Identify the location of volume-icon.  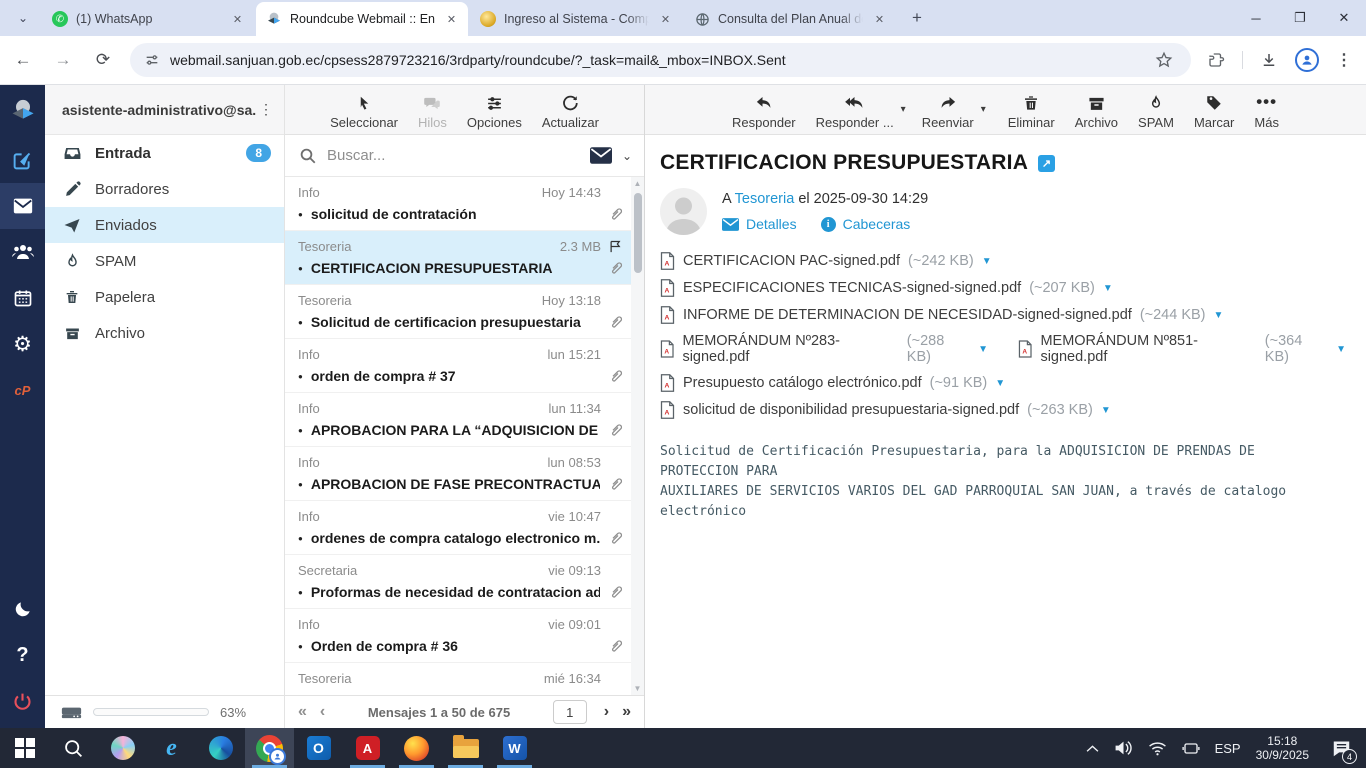
(1123, 748).